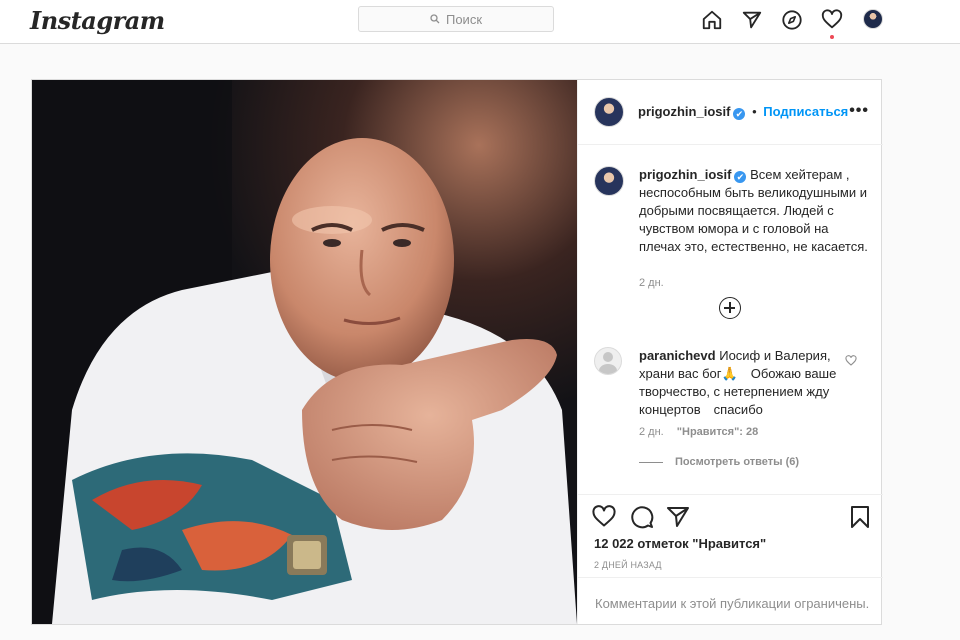 The image size is (960, 640). Describe the element at coordinates (712, 20) in the screenshot. I see `home-icon` at that location.